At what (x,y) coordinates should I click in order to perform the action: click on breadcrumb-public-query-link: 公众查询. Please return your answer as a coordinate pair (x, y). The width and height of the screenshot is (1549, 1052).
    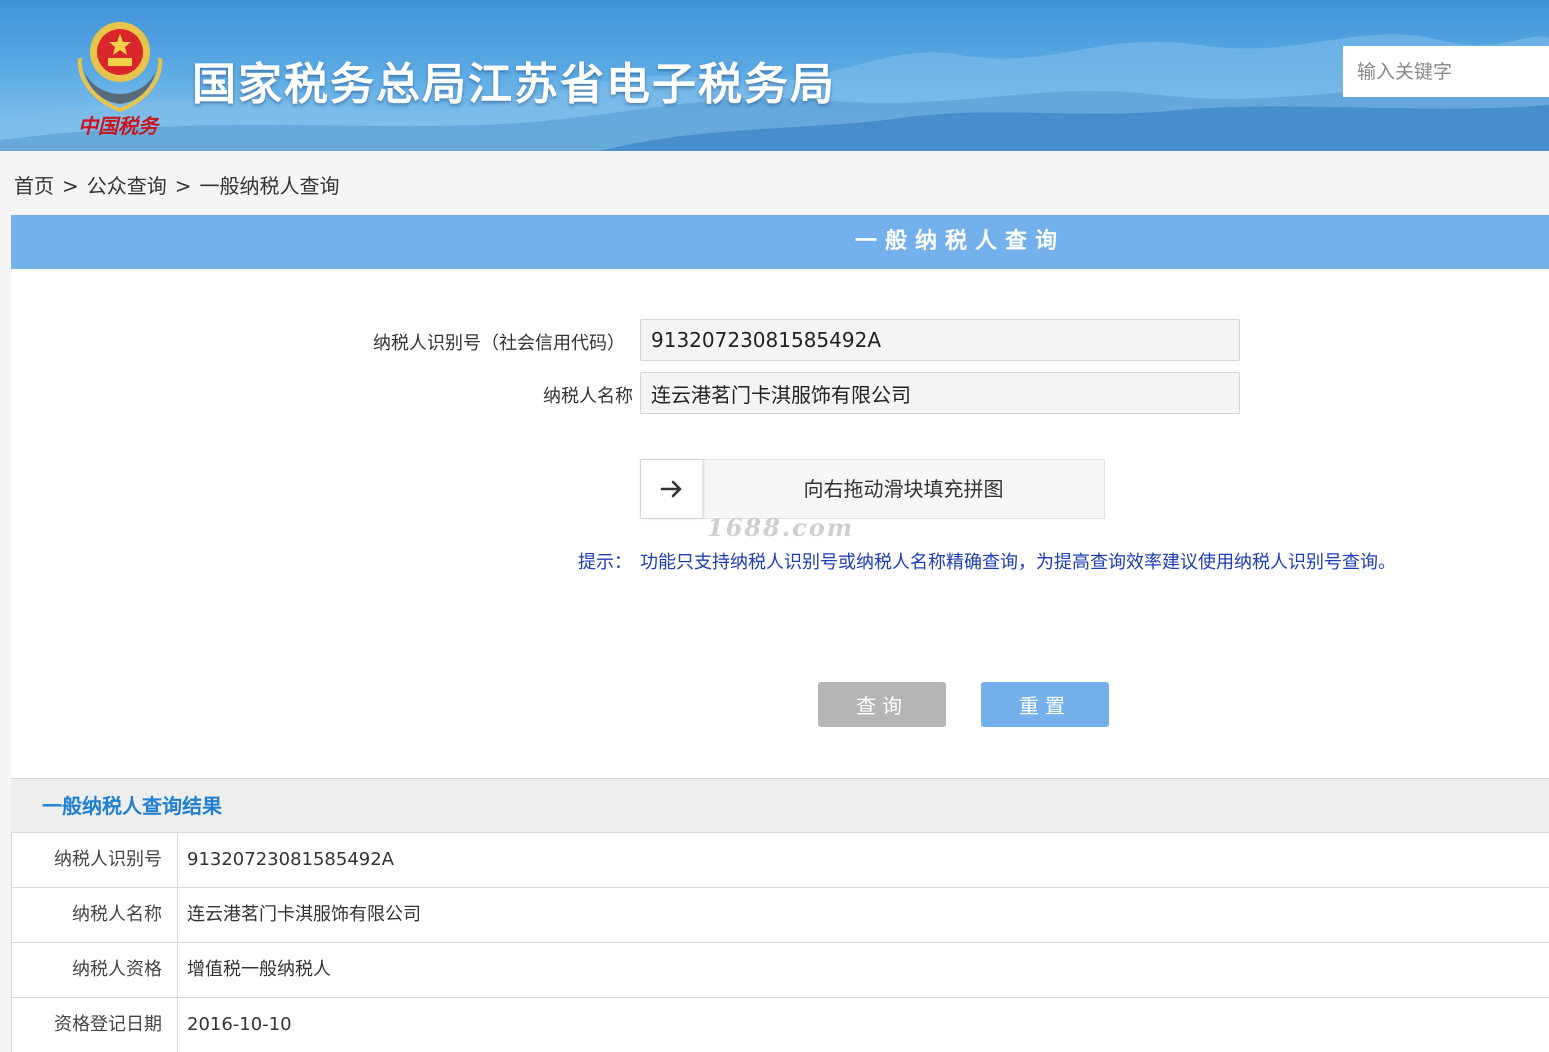
    Looking at the image, I should click on (127, 186).